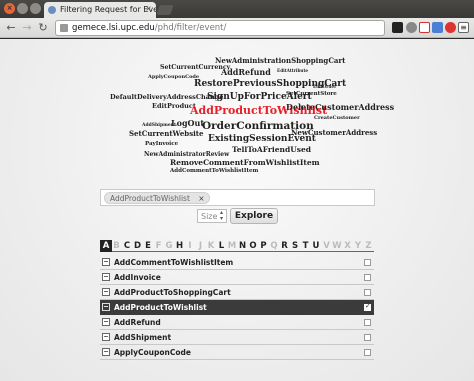 The image size is (474, 381). What do you see at coordinates (237, 292) in the screenshot?
I see `event-list-row: AddProductToShoppingCart` at bounding box center [237, 292].